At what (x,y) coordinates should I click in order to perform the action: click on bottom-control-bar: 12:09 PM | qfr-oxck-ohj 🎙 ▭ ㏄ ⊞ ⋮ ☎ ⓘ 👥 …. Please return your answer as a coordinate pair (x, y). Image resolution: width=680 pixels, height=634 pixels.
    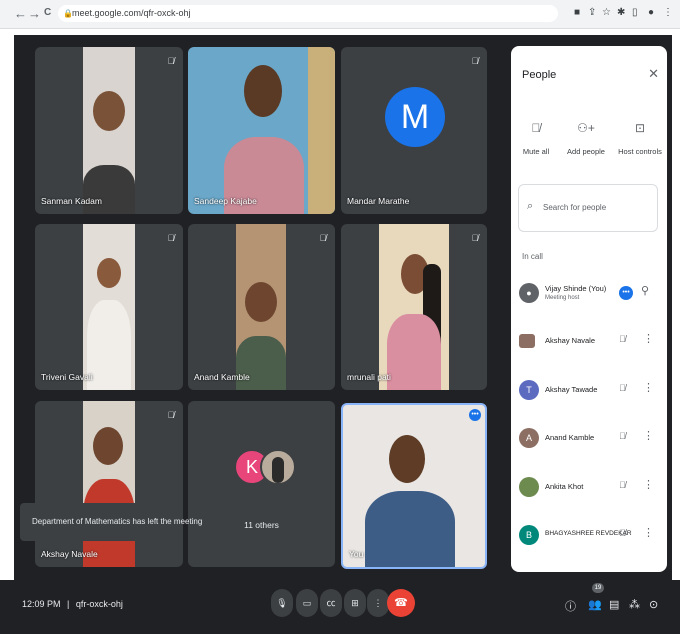
    Looking at the image, I should click on (340, 607).